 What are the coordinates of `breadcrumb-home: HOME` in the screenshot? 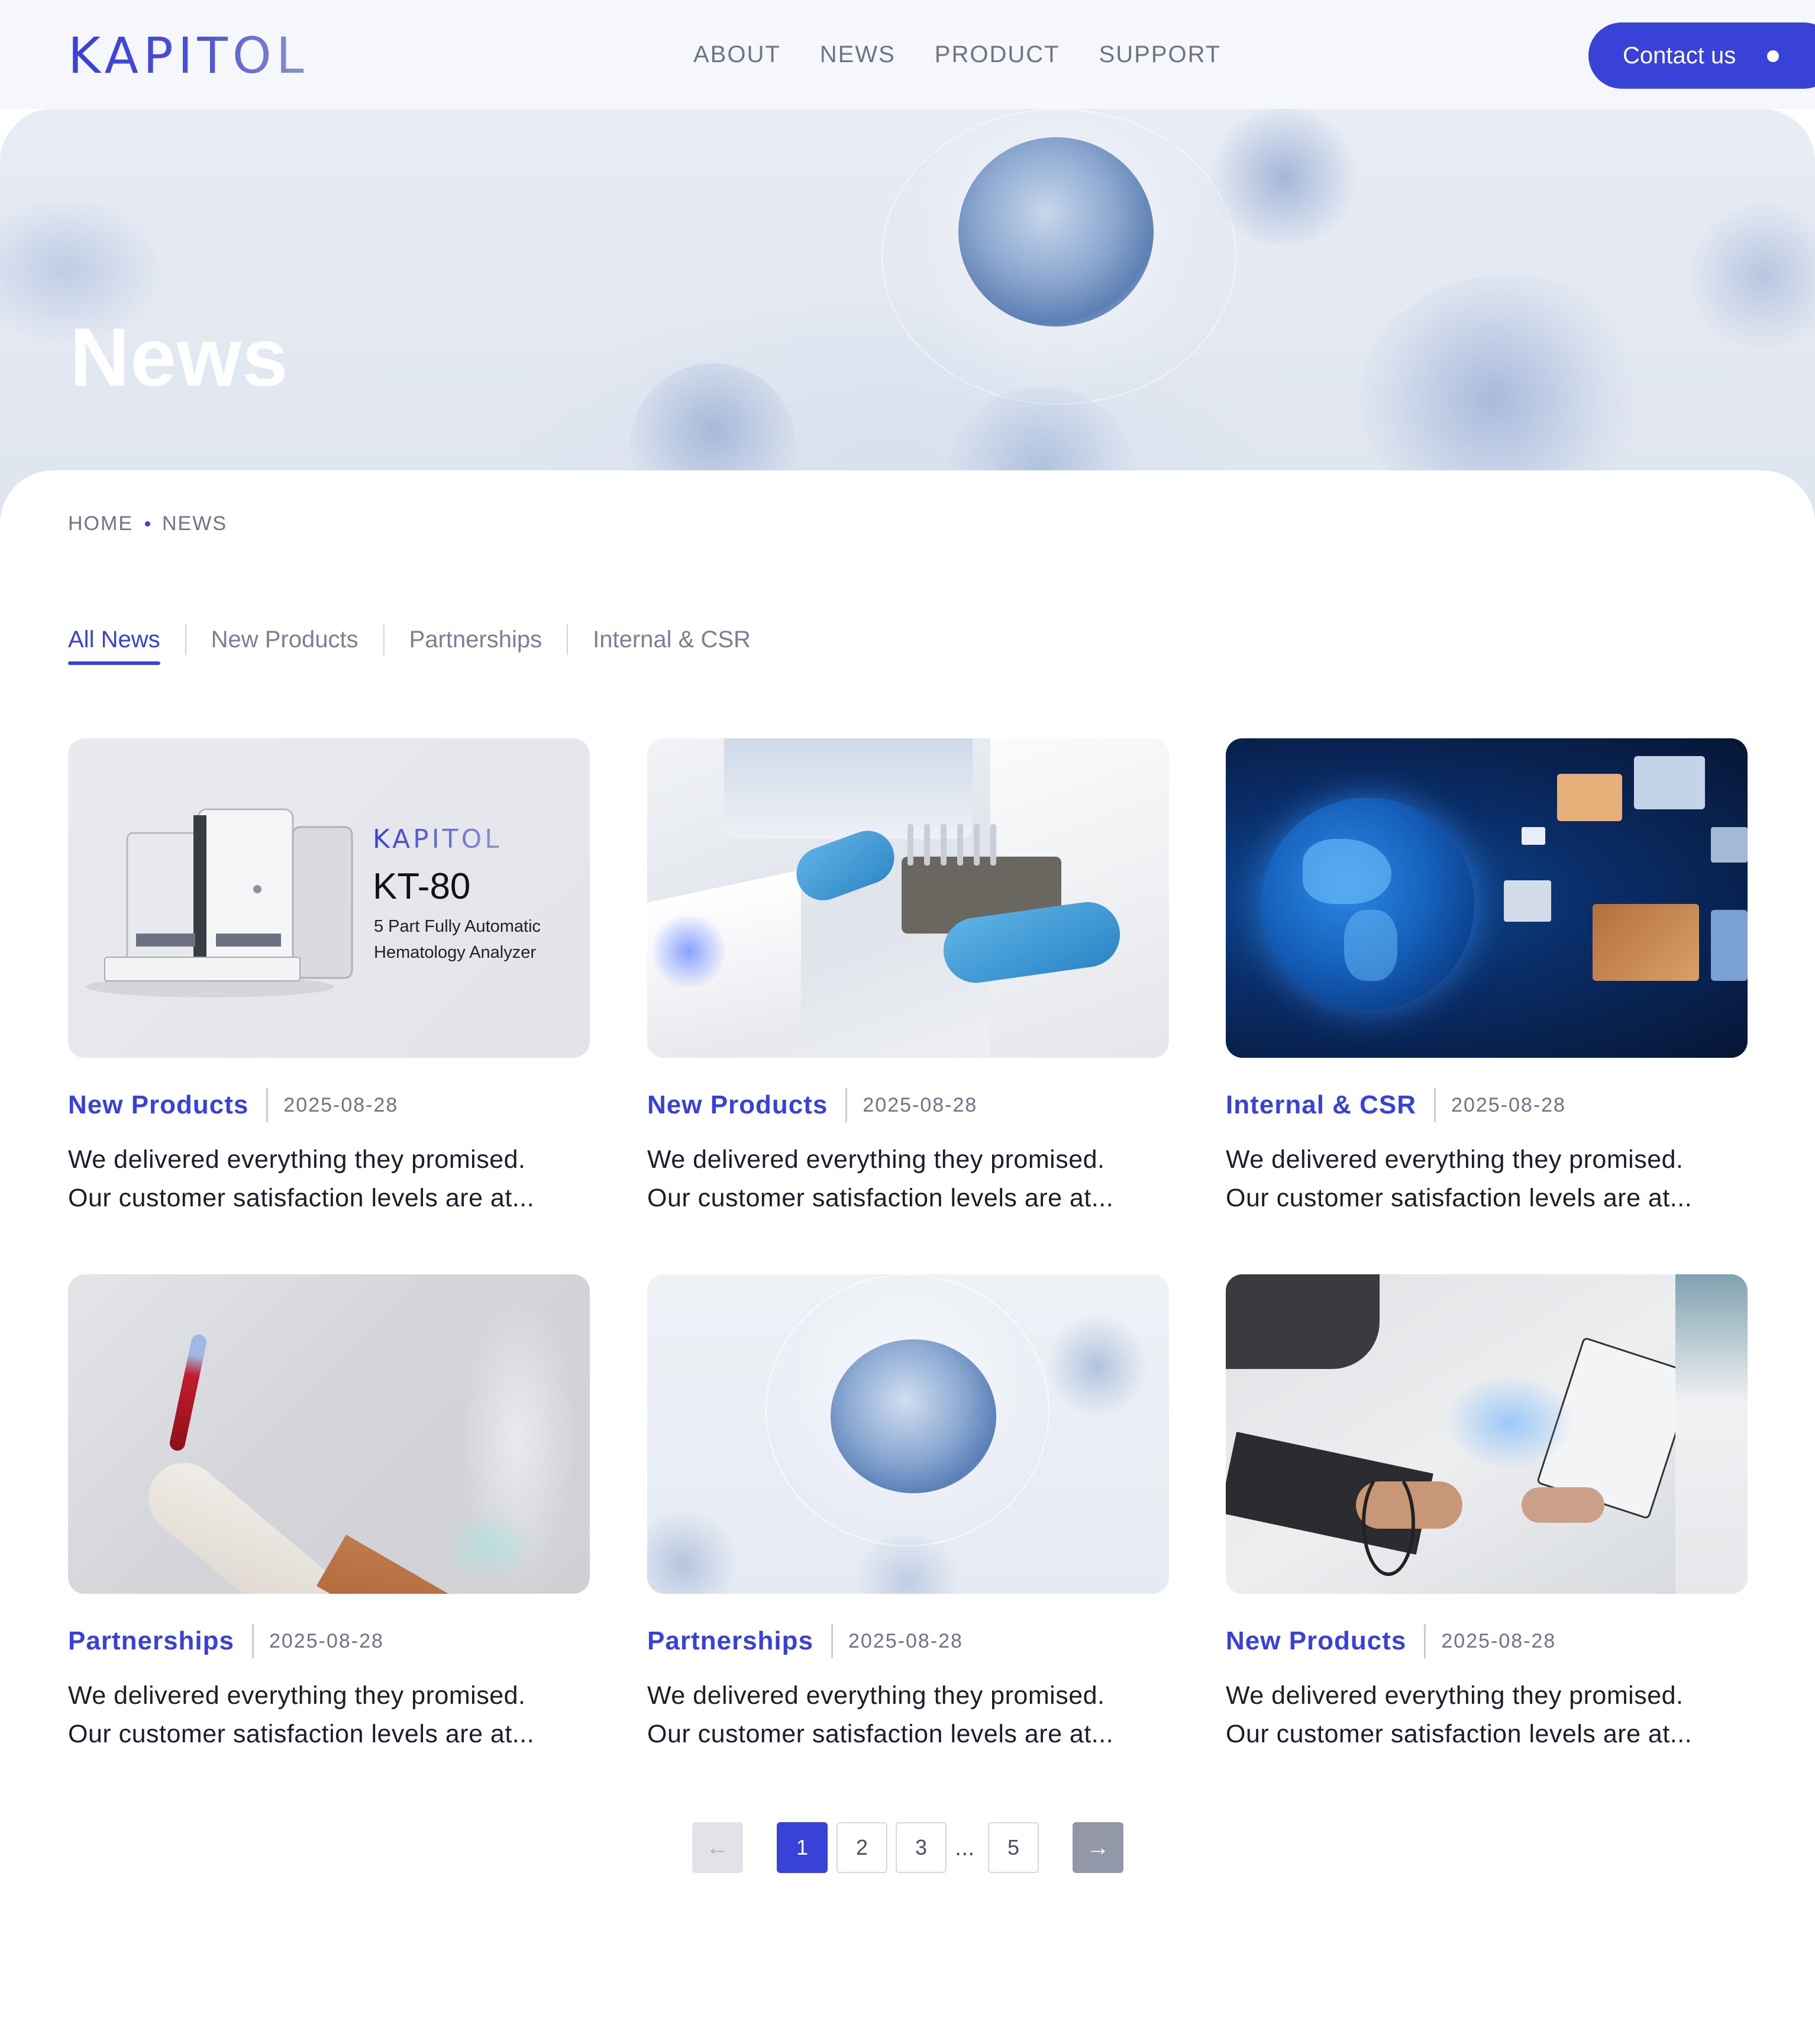 It's located at (100, 523).